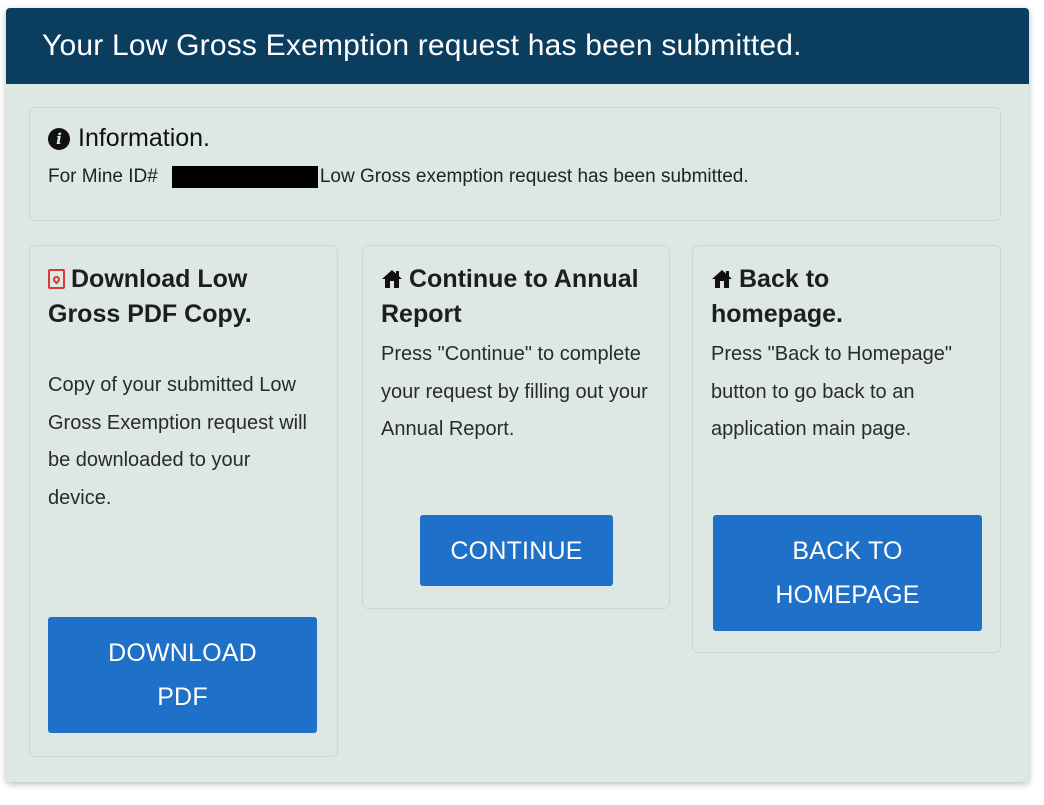 Image resolution: width=1044 pixels, height=805 pixels. Describe the element at coordinates (103, 176) in the screenshot. I see `mine-id-label: For Mine ID#` at that location.